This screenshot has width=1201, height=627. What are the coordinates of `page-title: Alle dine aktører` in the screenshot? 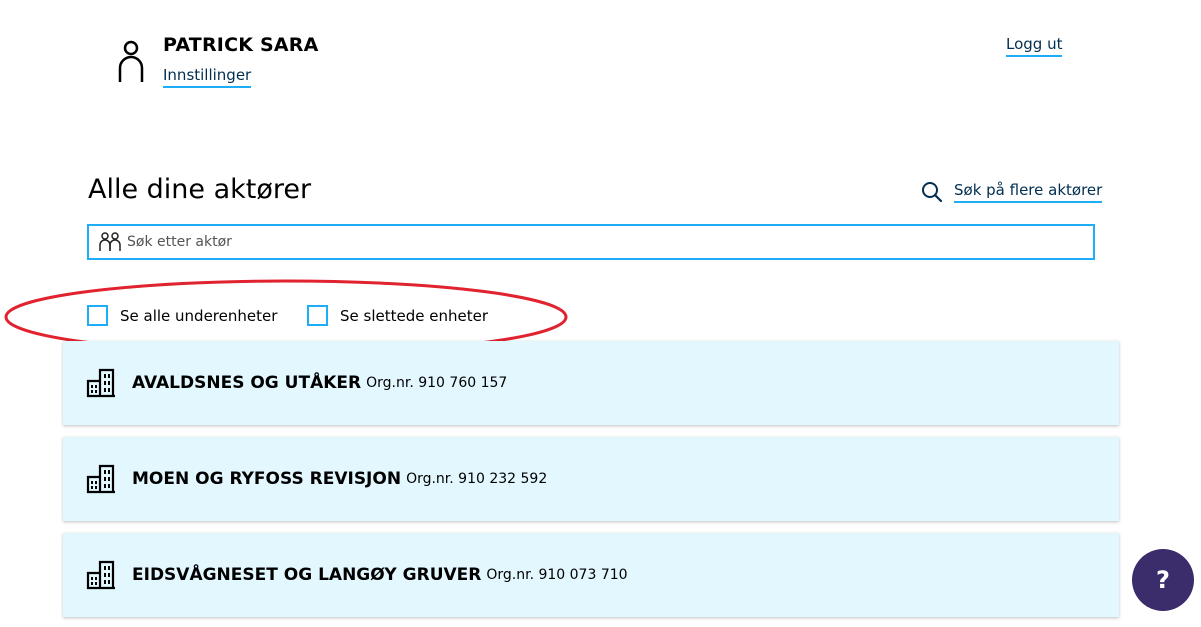 It's located at (200, 189).